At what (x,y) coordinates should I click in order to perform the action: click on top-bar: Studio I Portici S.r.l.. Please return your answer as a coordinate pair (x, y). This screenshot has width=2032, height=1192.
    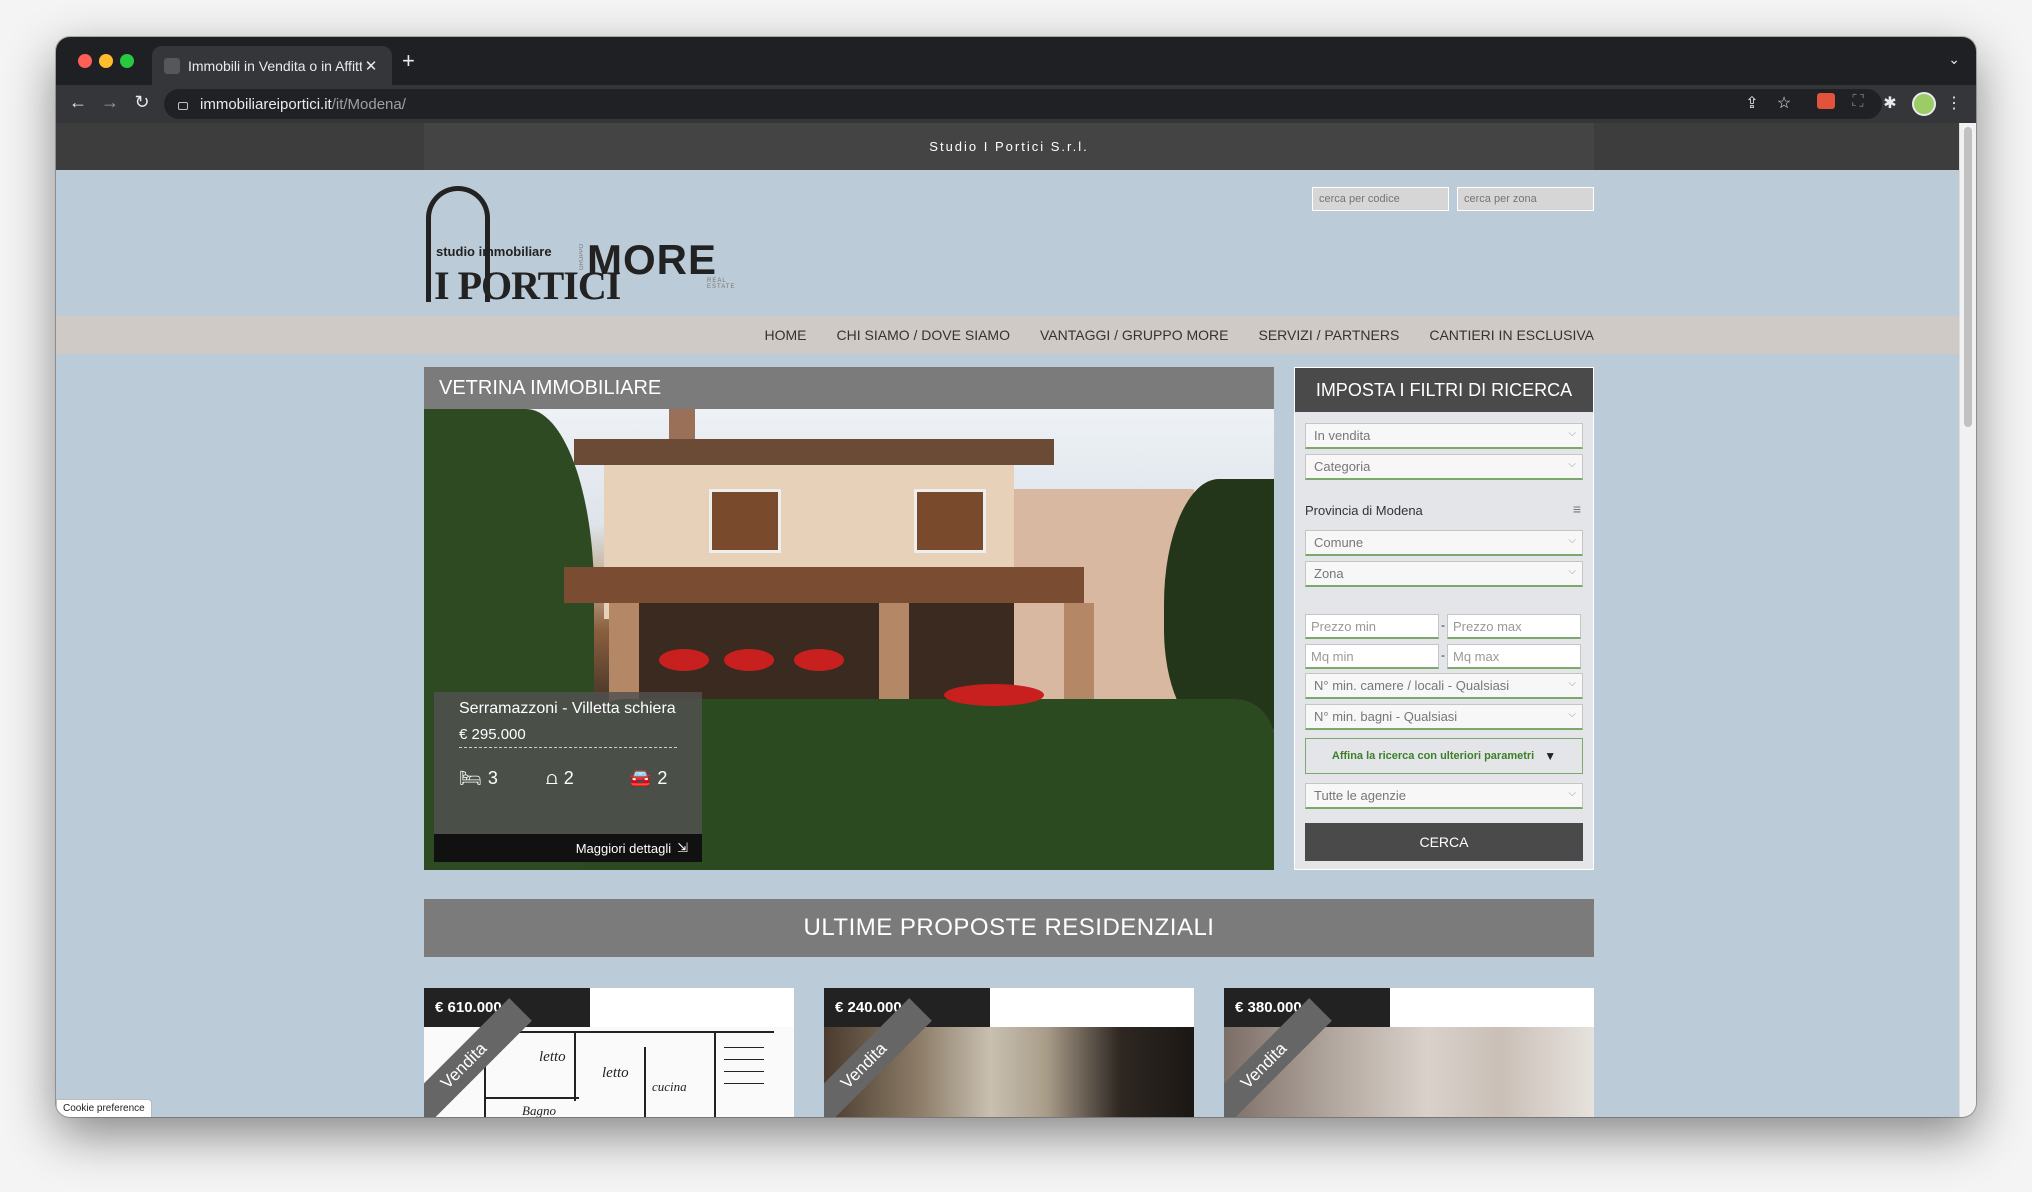
    Looking at the image, I should click on (1007, 146).